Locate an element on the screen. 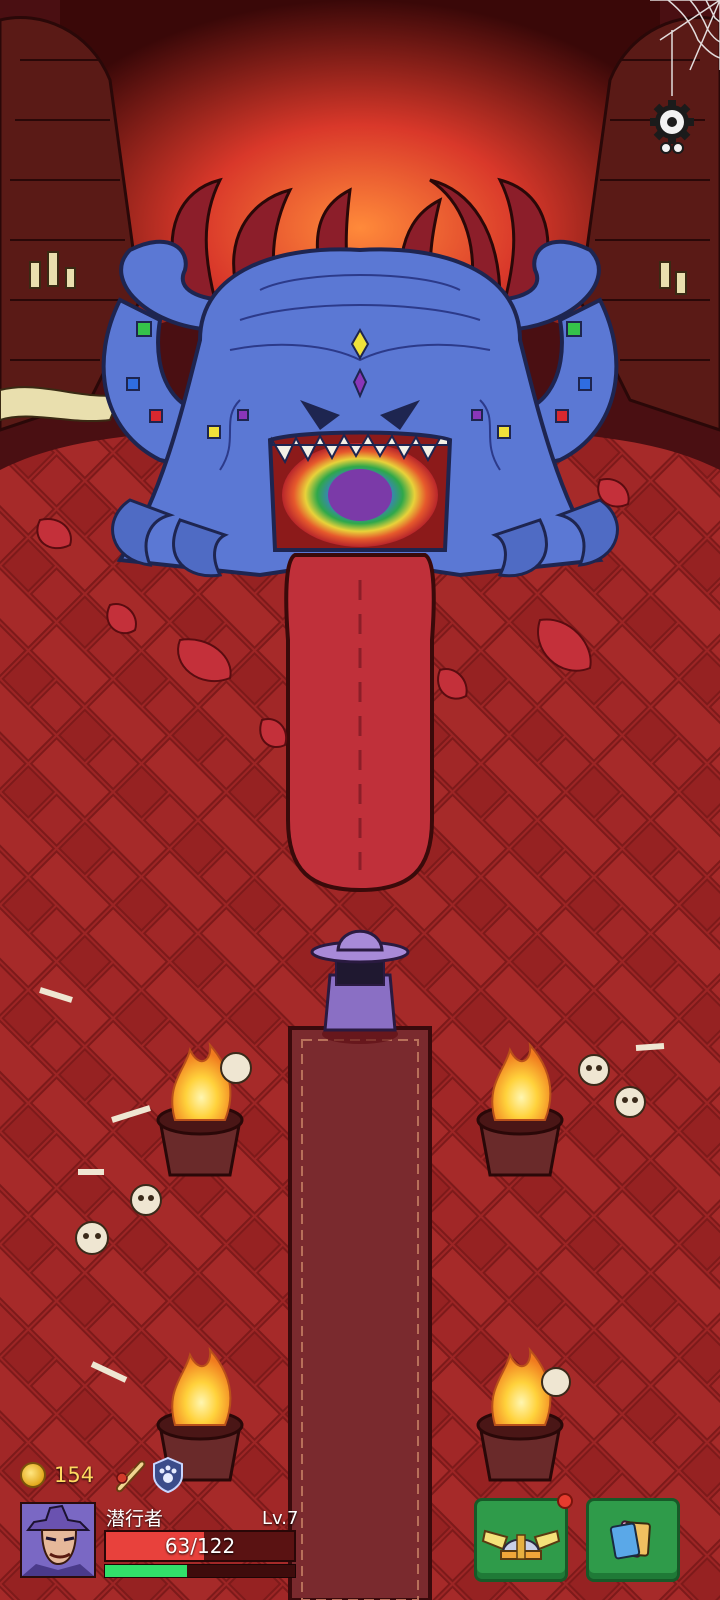 Image resolution: width=720 pixels, height=1600 pixels. hp-text: 63/122 is located at coordinates (200, 1546).